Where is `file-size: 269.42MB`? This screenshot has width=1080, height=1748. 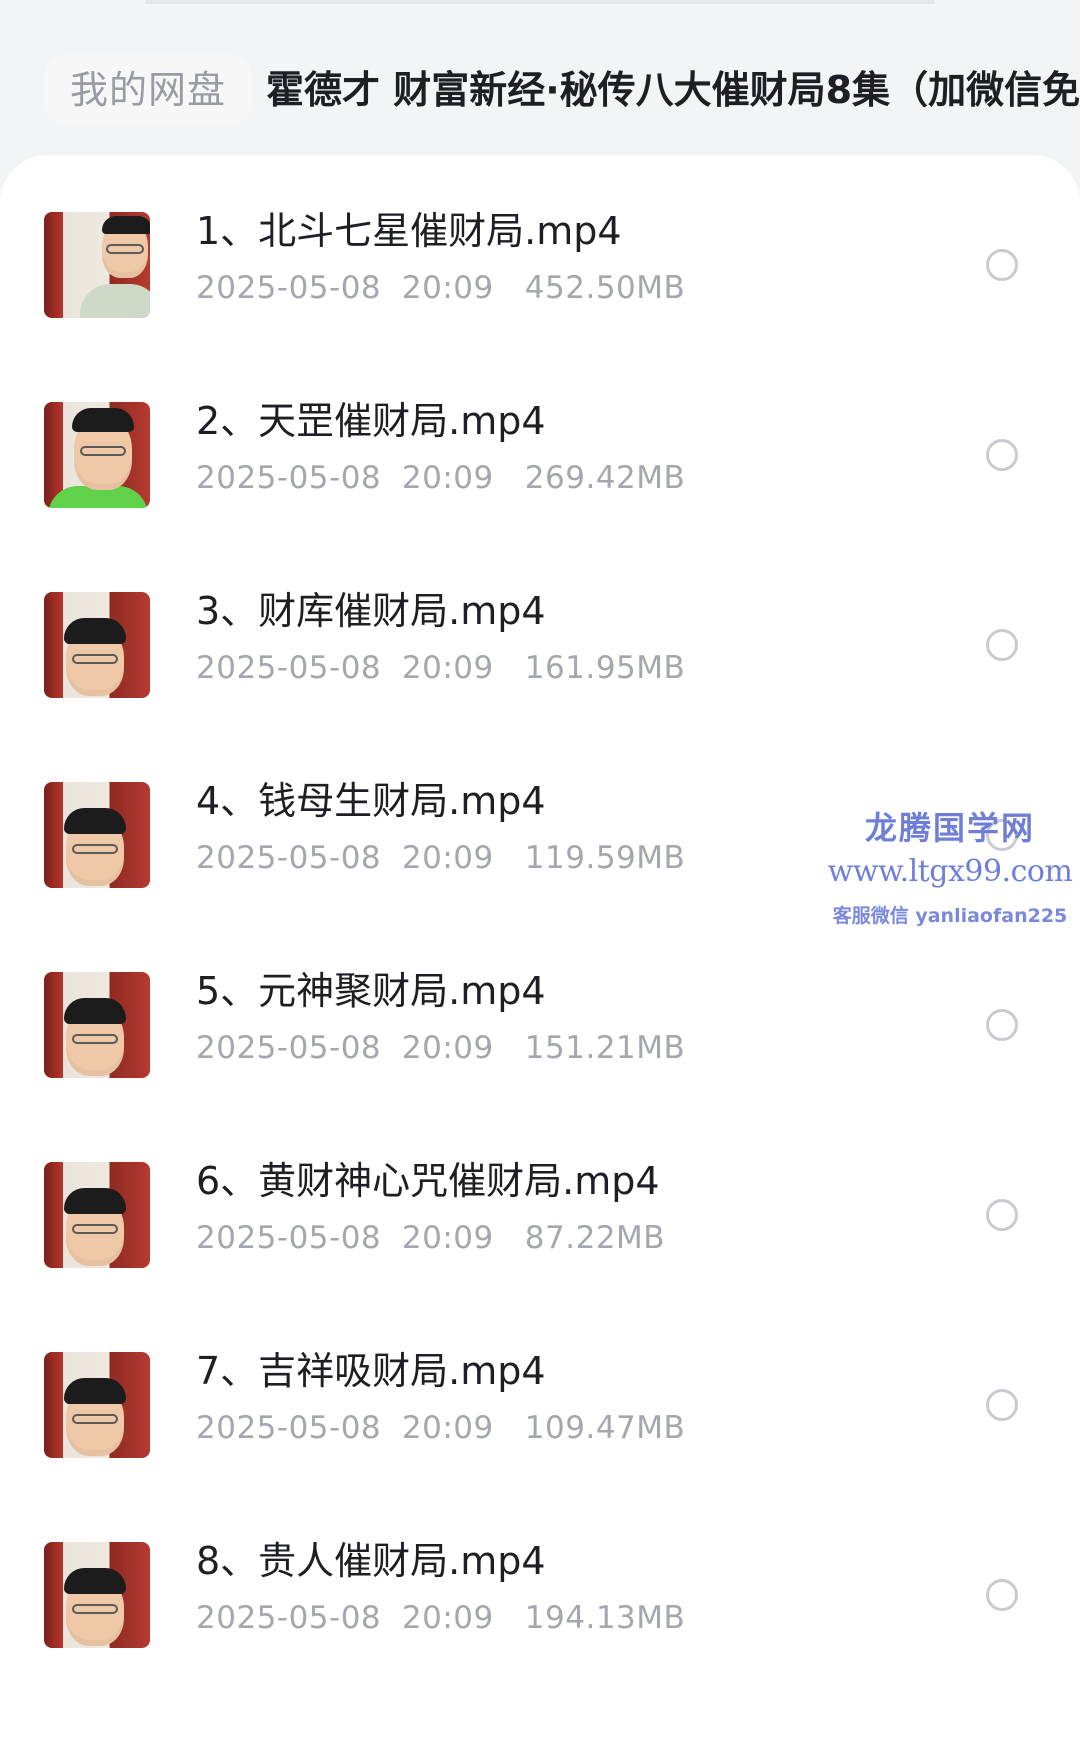
file-size: 269.42MB is located at coordinates (605, 478).